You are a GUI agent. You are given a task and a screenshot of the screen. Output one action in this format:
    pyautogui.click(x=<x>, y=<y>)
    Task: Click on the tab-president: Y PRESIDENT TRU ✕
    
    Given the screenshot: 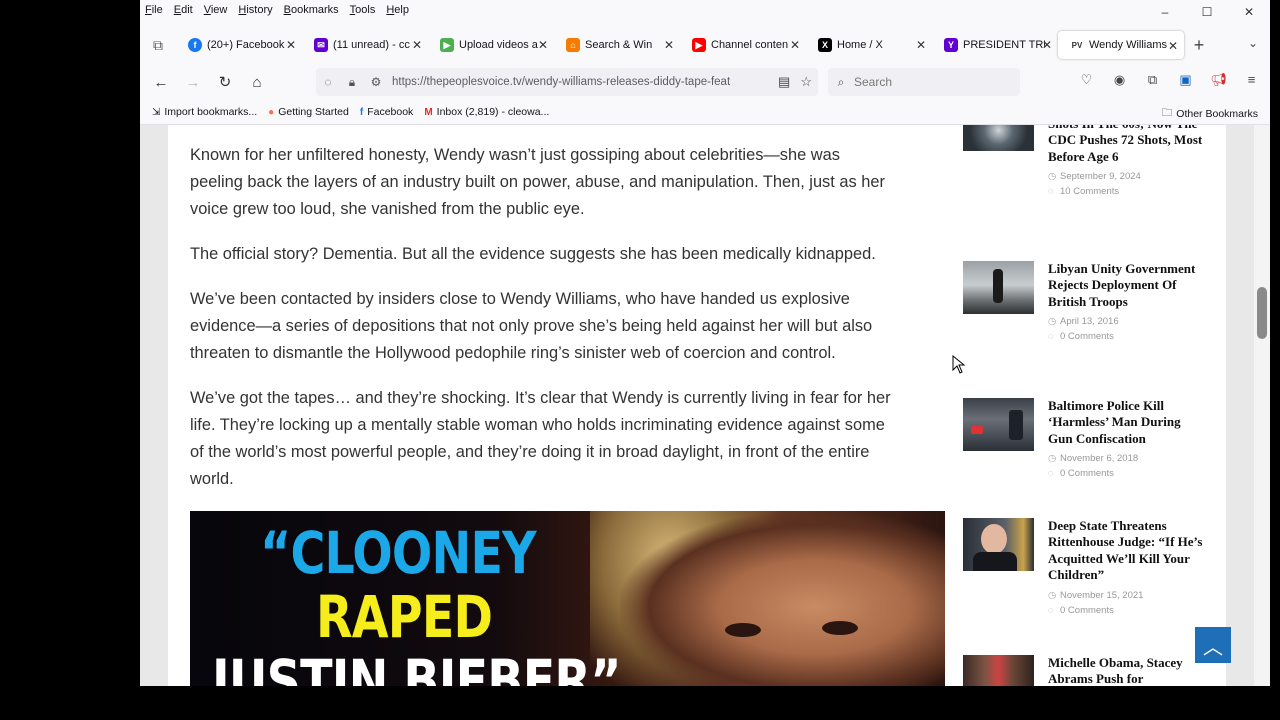 What is the action you would take?
    pyautogui.click(x=995, y=45)
    